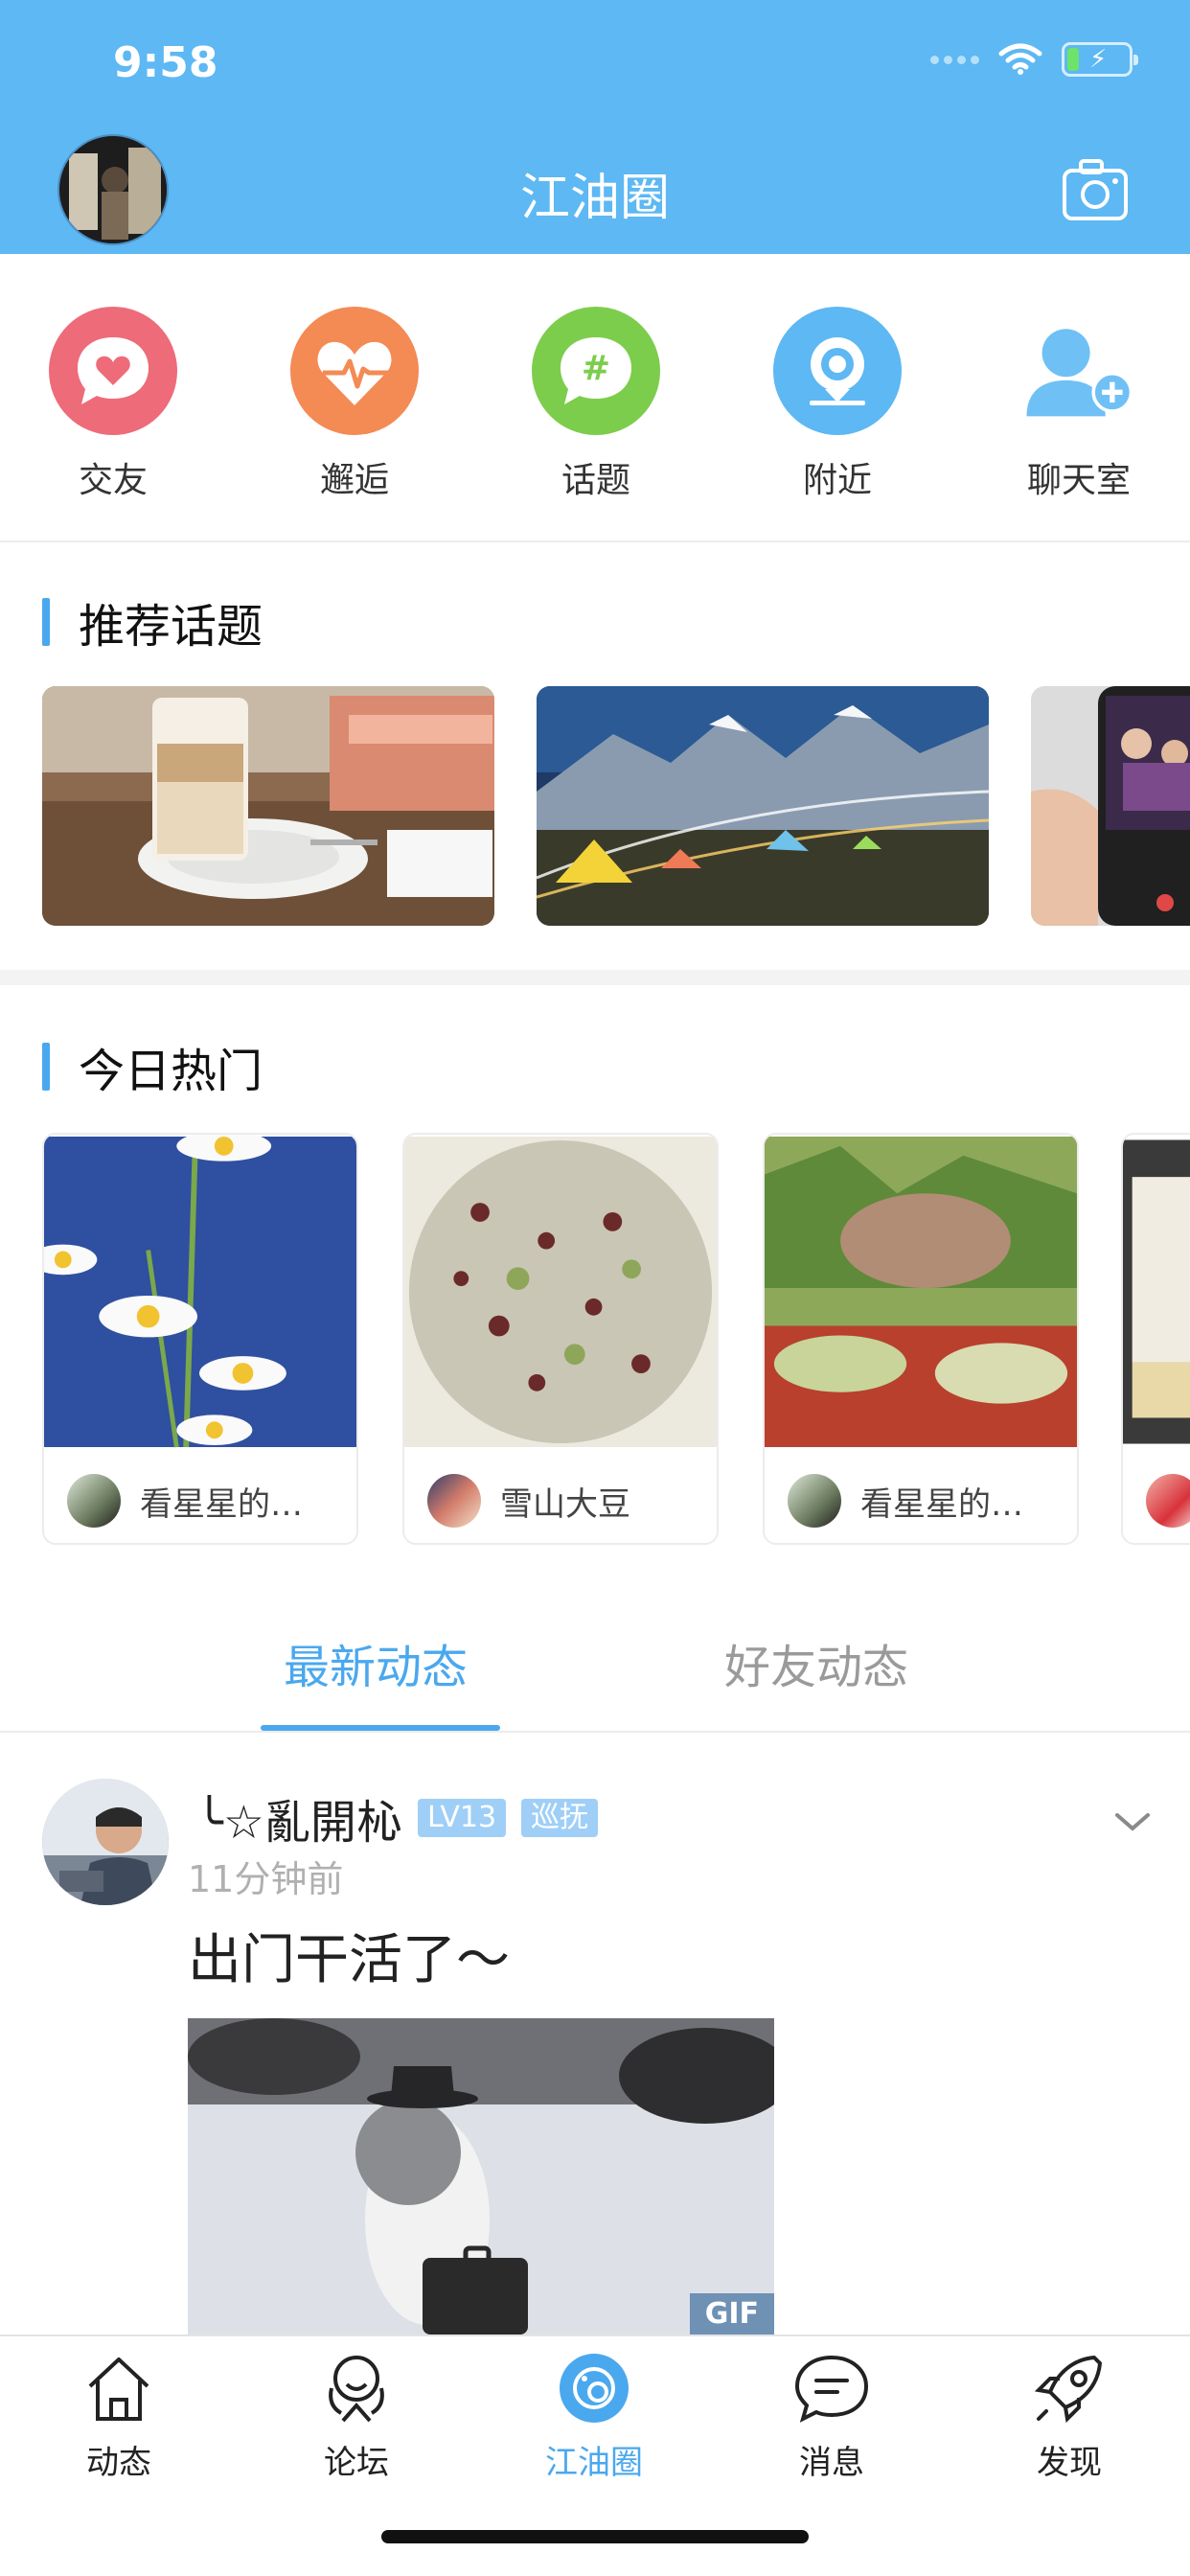 The height and width of the screenshot is (2576, 1190). What do you see at coordinates (837, 480) in the screenshot?
I see `shortcut-label: 附近` at bounding box center [837, 480].